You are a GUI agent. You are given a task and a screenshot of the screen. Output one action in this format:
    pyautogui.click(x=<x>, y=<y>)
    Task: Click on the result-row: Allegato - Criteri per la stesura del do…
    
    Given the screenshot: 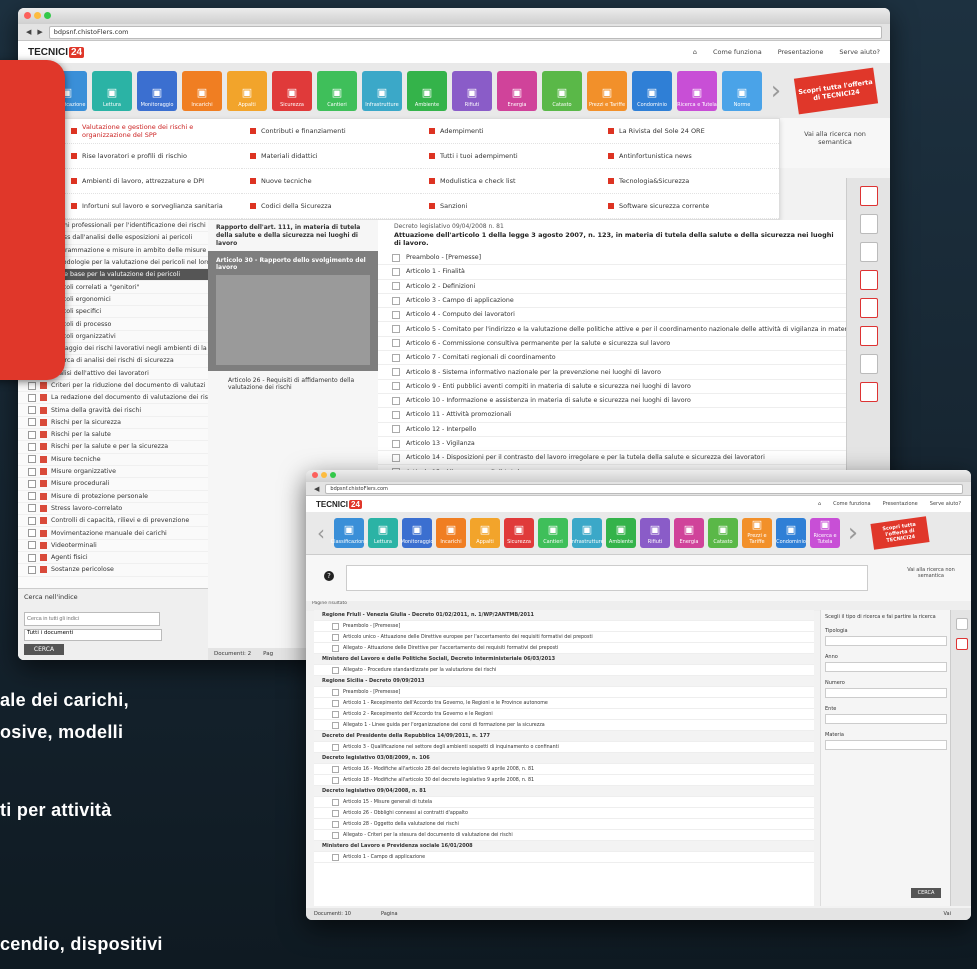 What is the action you would take?
    pyautogui.click(x=564, y=835)
    